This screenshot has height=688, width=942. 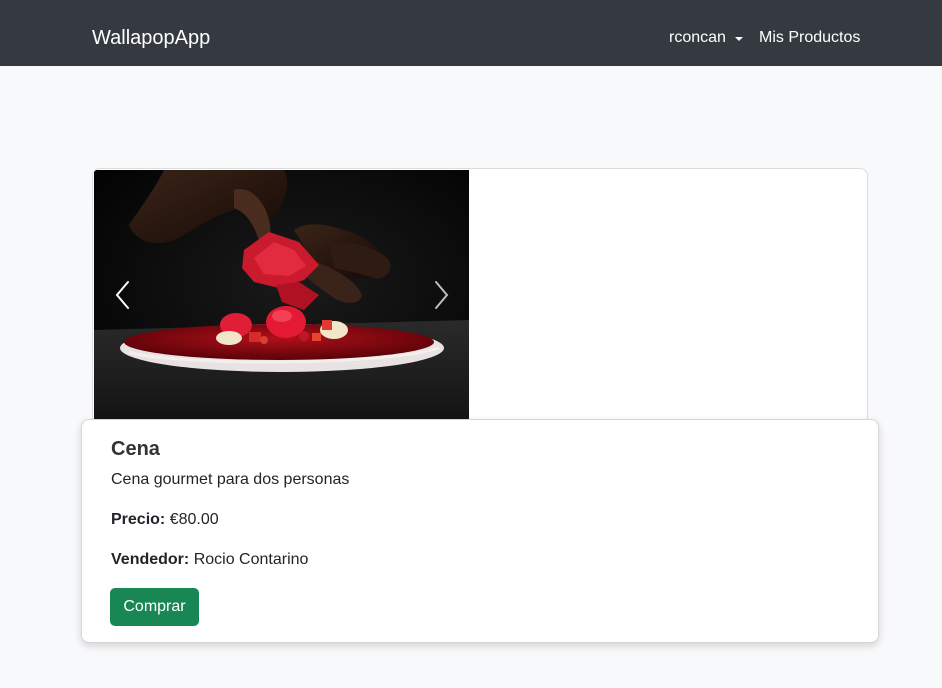 I want to click on carousel-next-button, so click(x=441, y=295).